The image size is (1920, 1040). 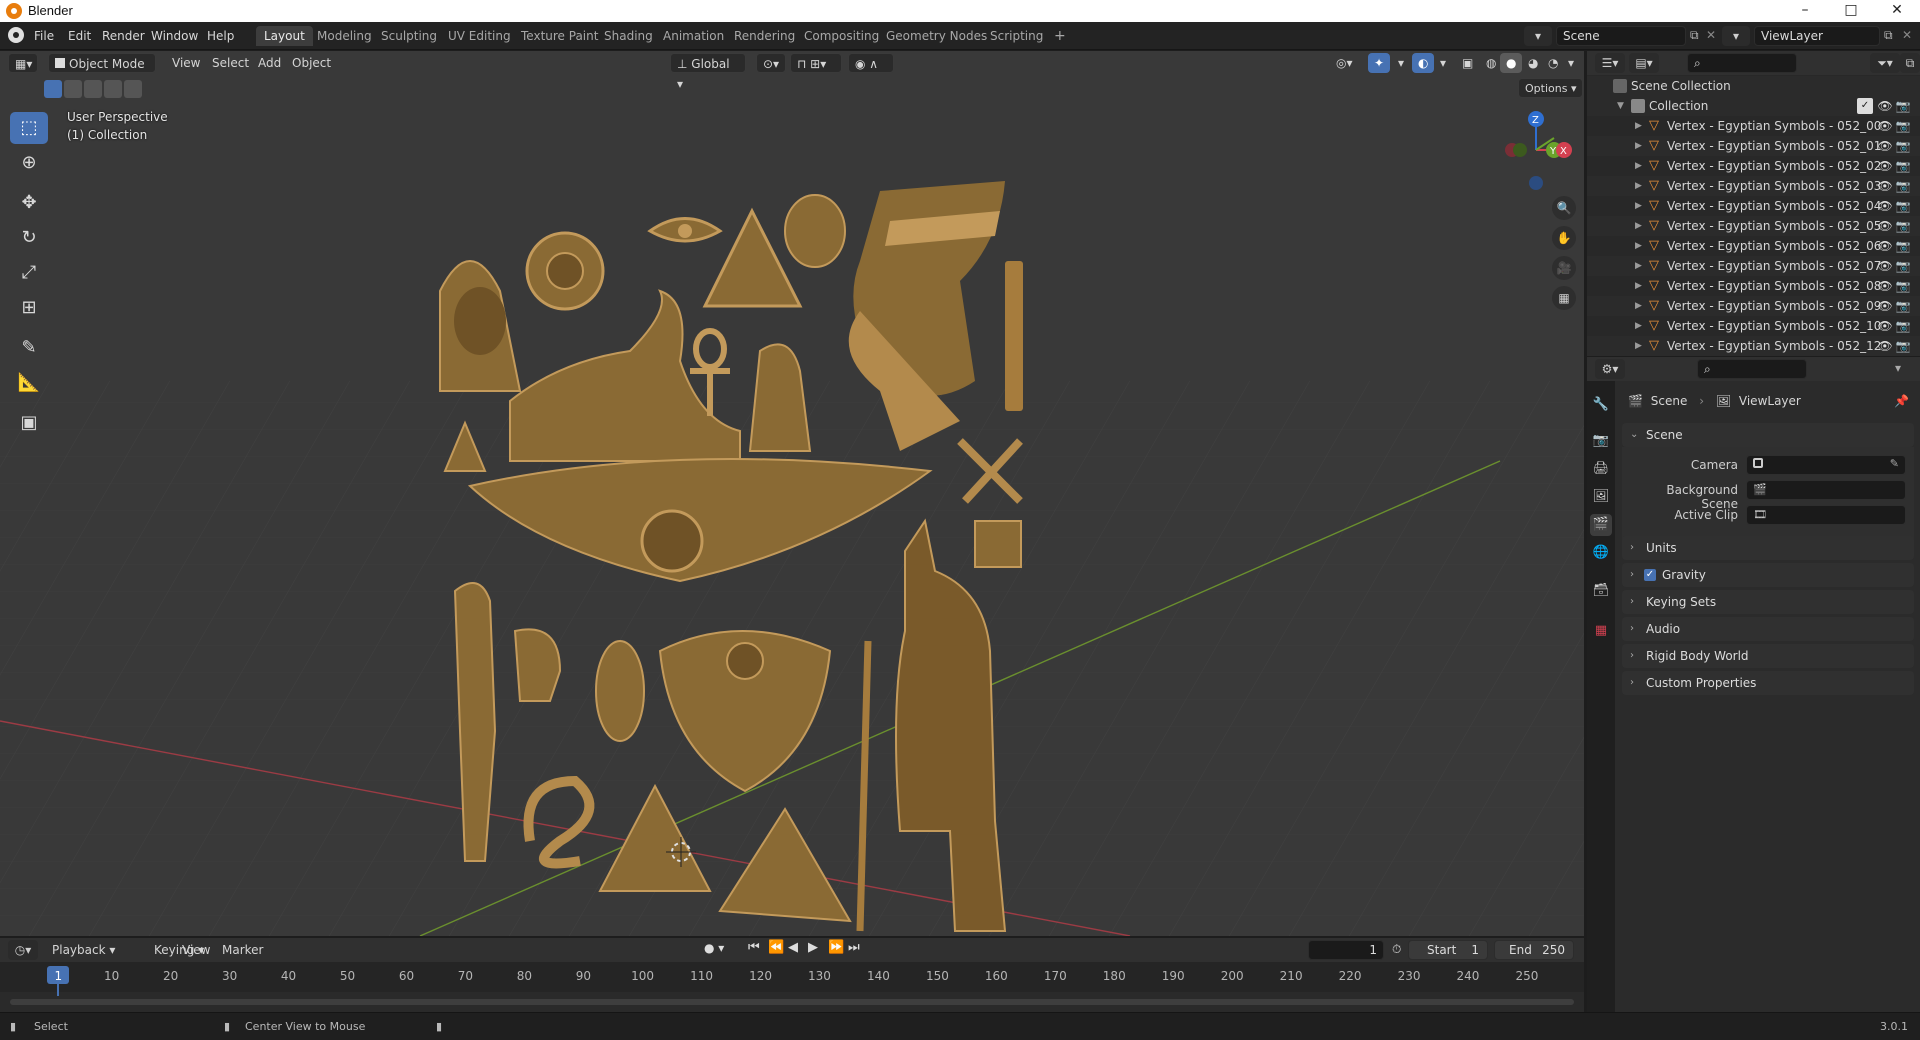 I want to click on tab-shading: Shading, so click(x=628, y=36).